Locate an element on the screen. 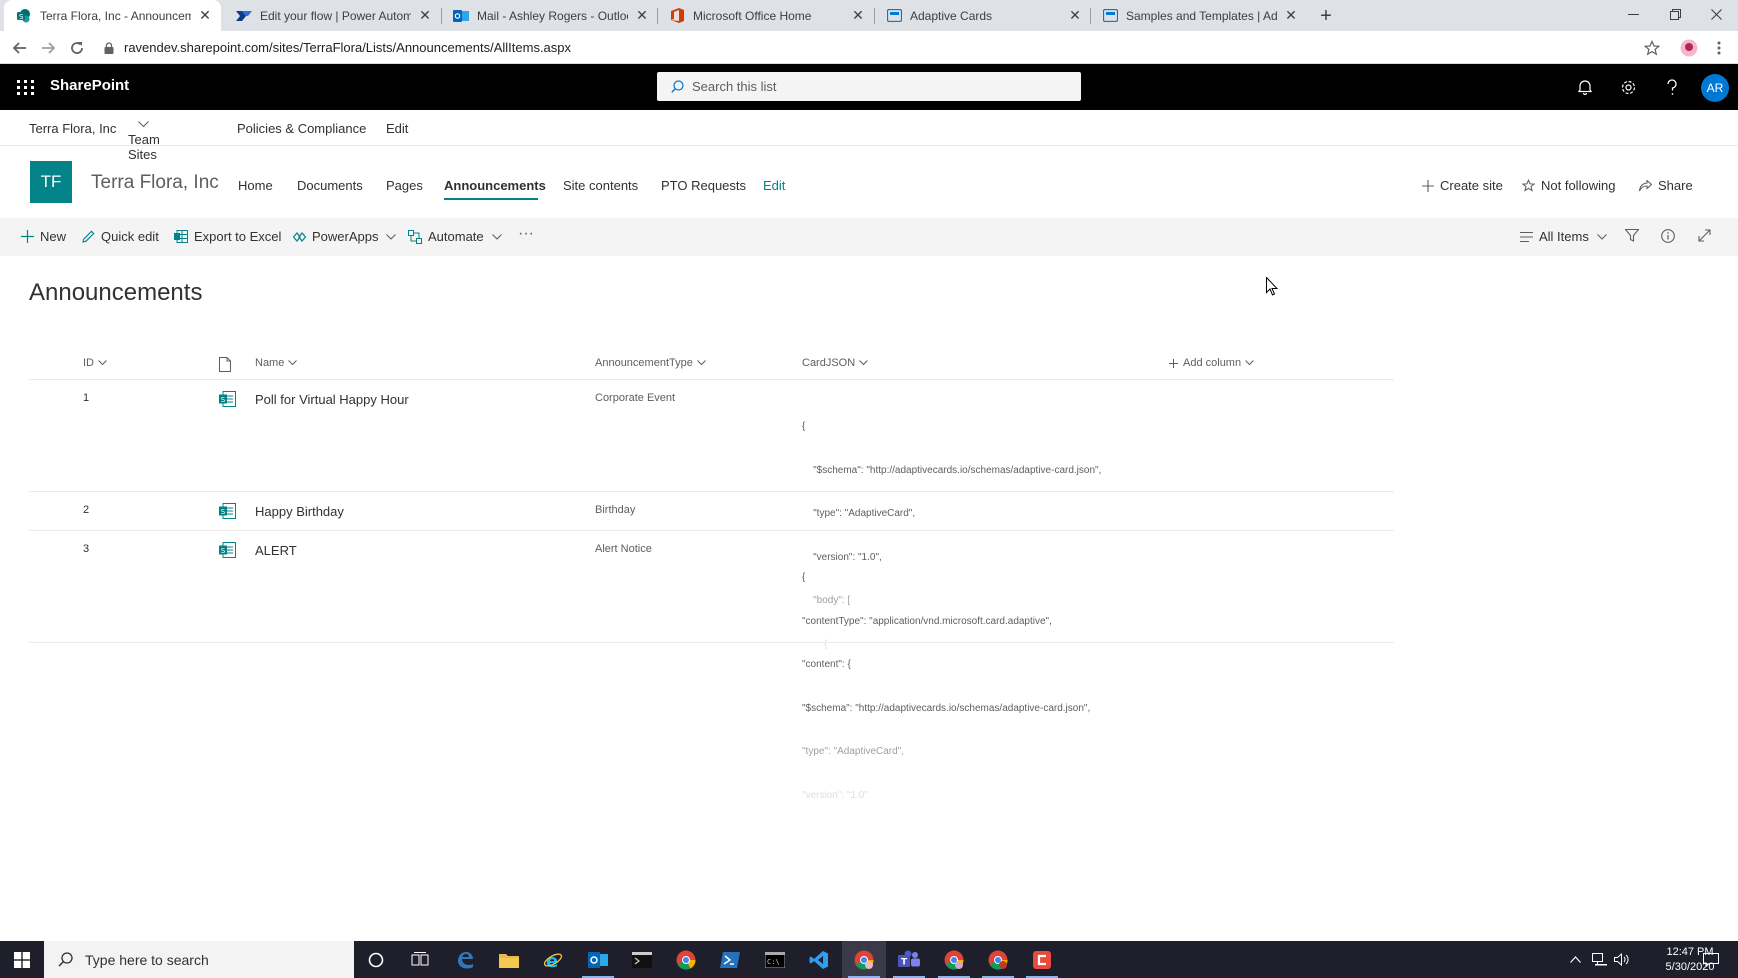  hub-nav-edit: Edit is located at coordinates (397, 128).